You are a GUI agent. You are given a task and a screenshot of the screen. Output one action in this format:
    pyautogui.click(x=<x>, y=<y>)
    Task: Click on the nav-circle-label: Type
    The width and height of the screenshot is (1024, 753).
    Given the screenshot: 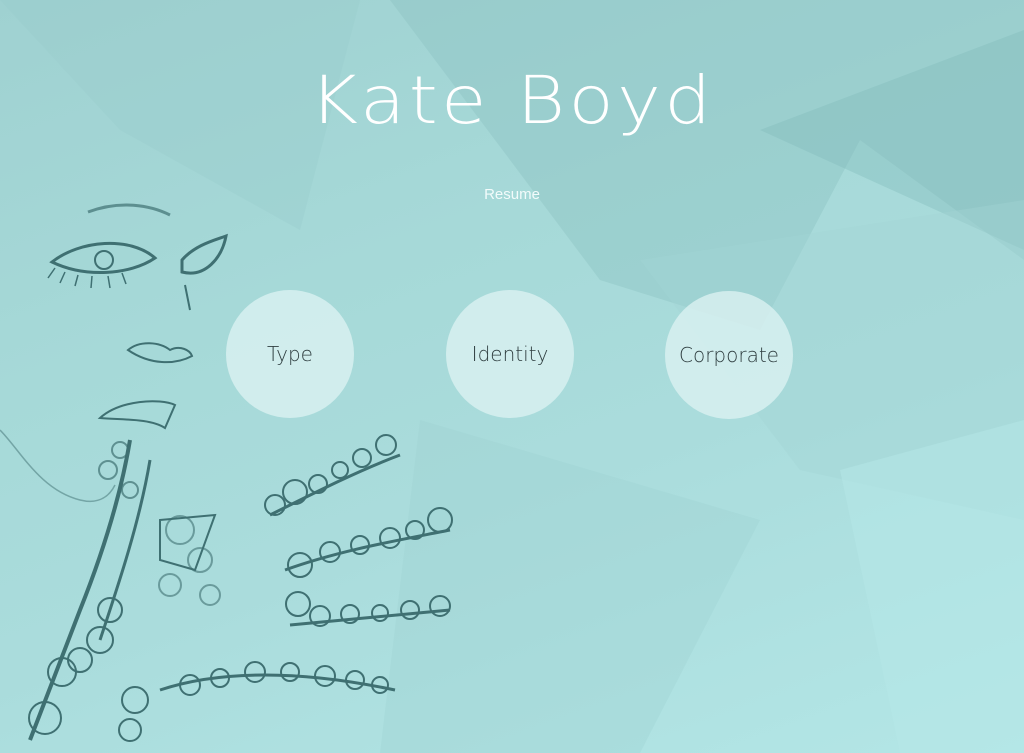 What is the action you would take?
    pyautogui.click(x=290, y=354)
    